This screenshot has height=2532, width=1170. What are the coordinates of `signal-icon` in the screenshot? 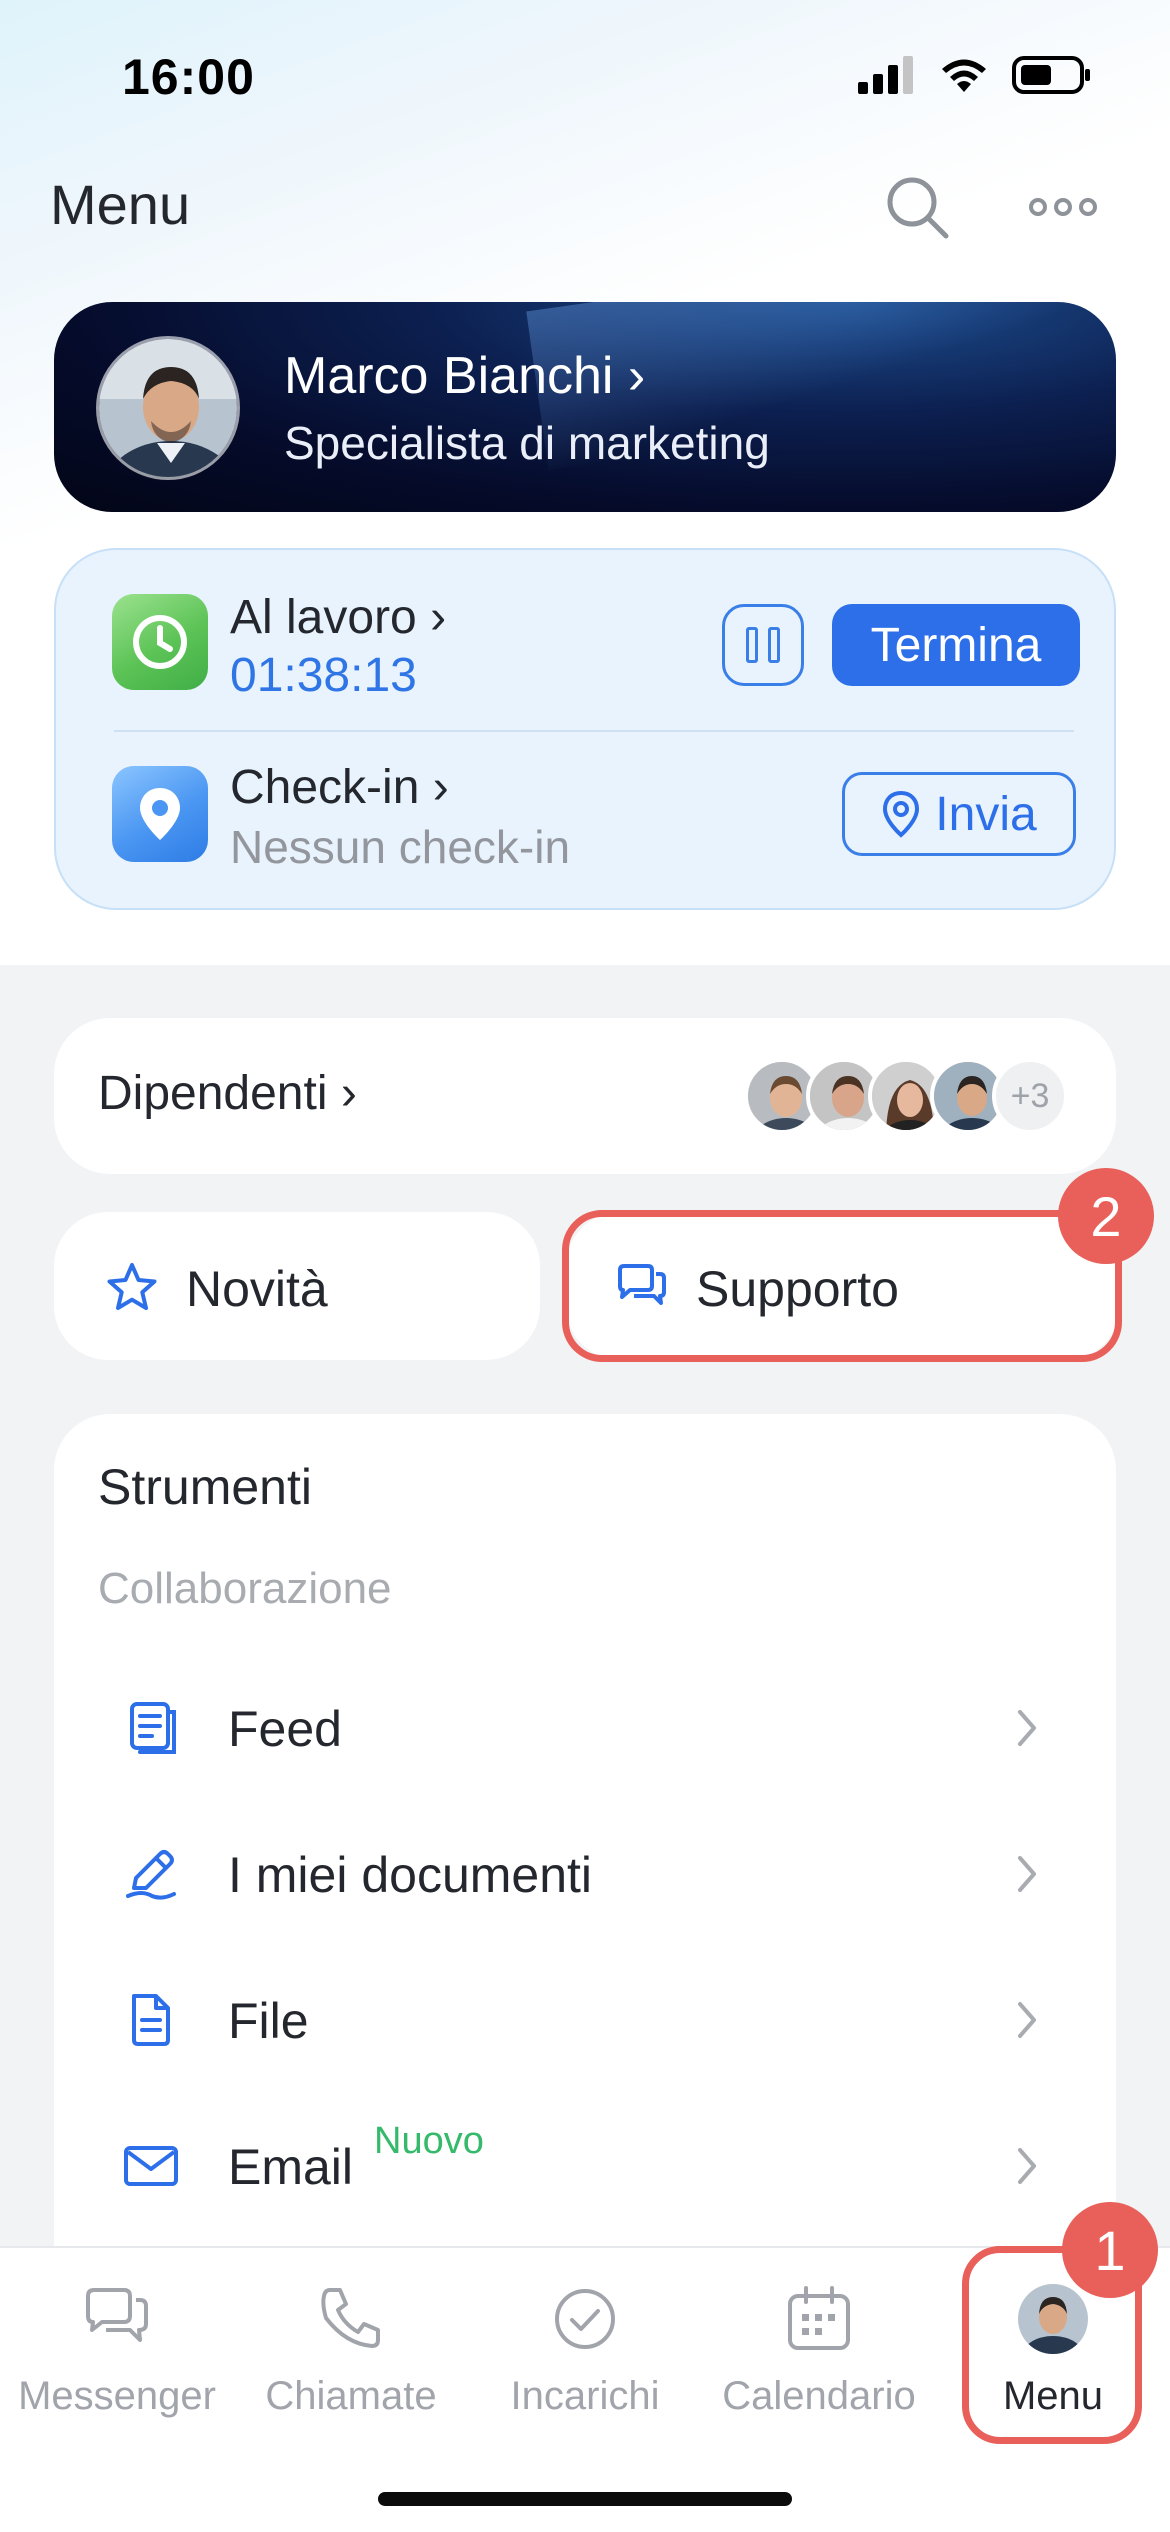 It's located at (885, 75).